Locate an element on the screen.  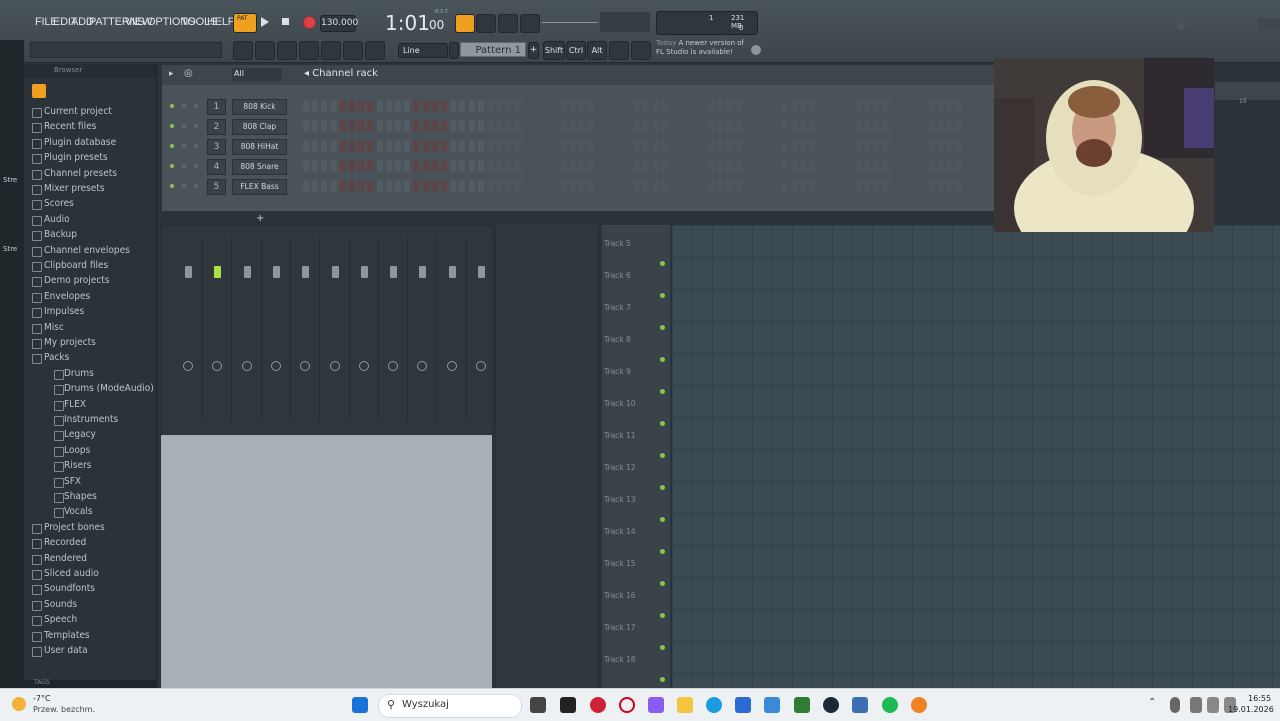
browser-item: Rendered is located at coordinates (65, 558).